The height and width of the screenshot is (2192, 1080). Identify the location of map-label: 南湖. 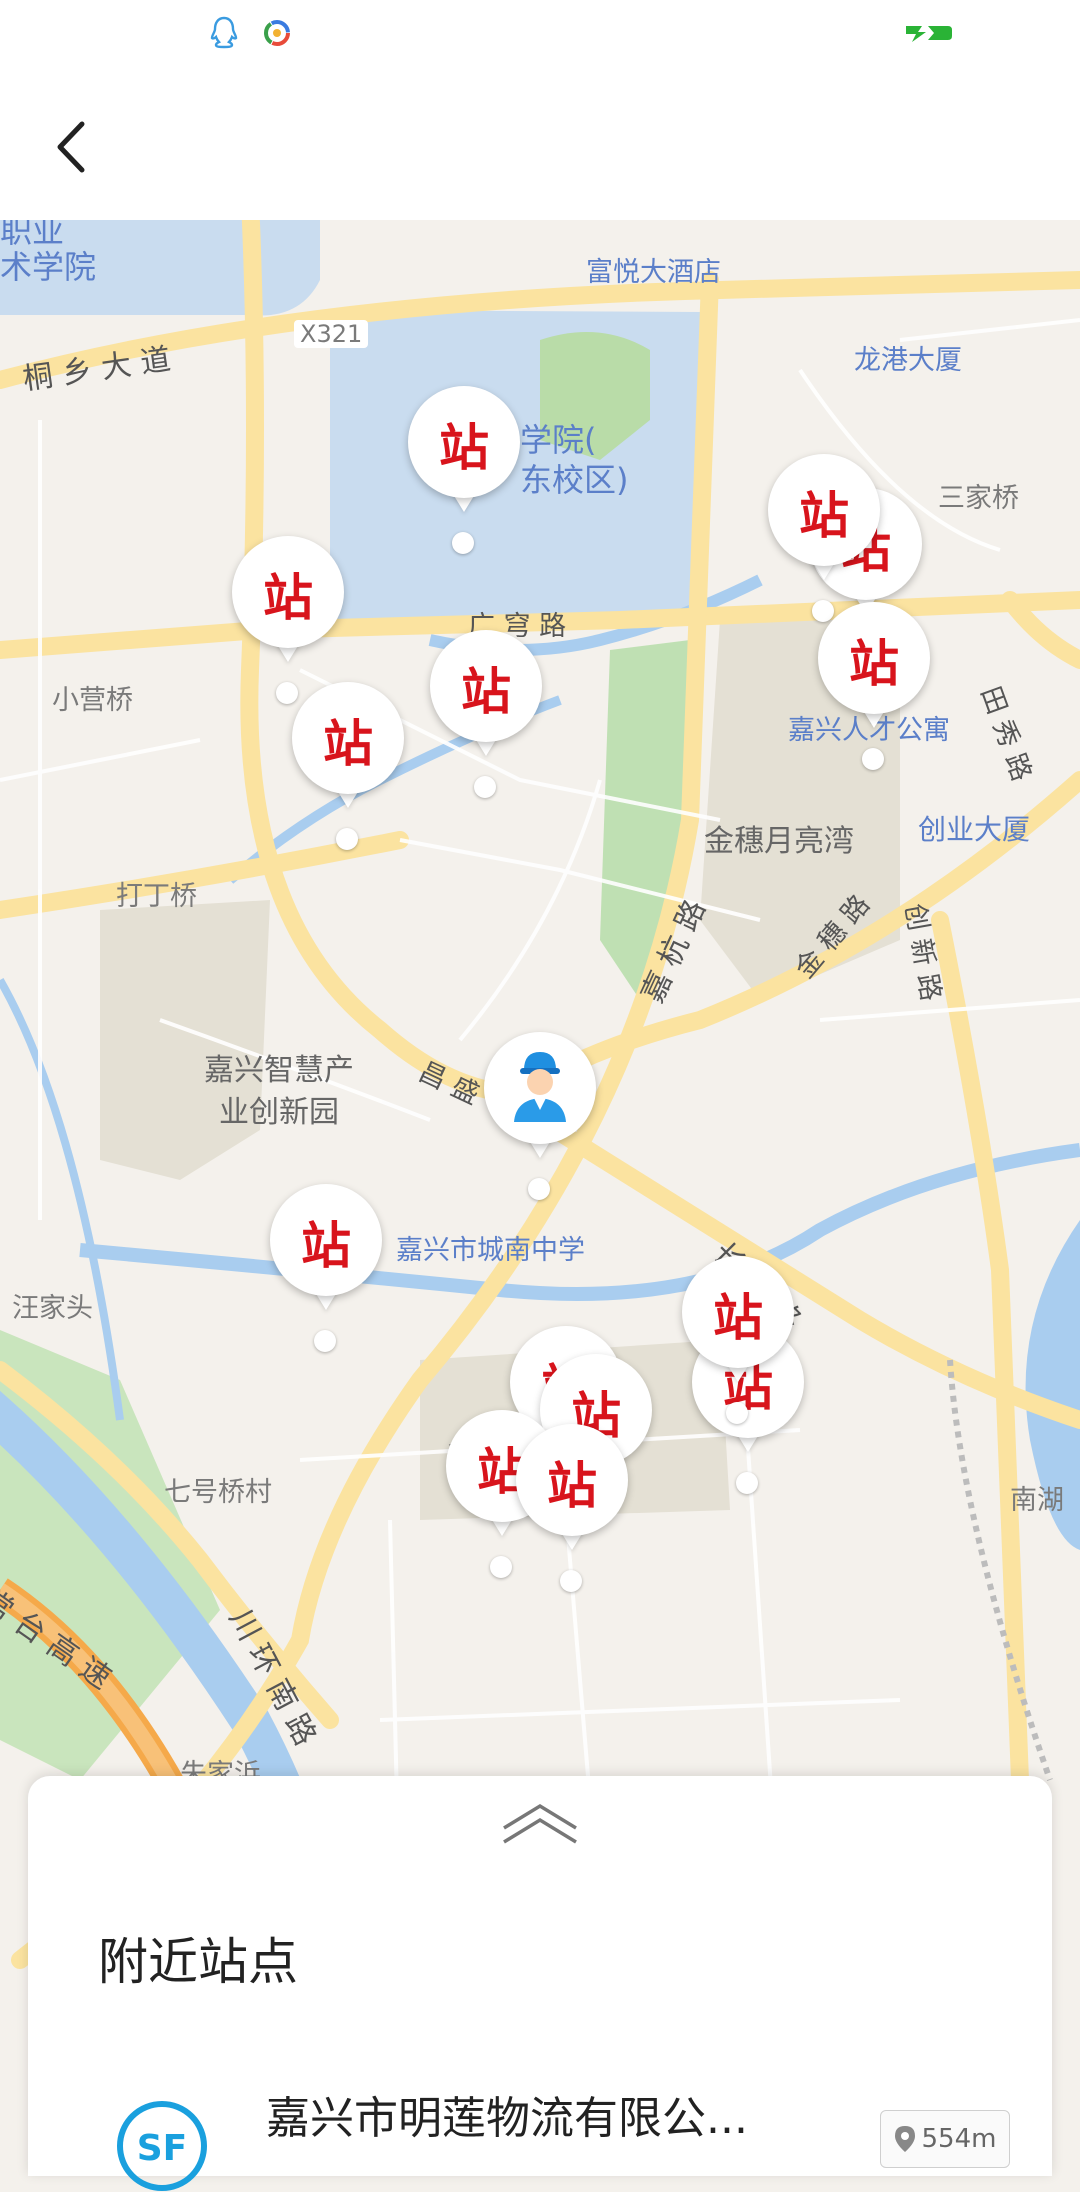
(1037, 1500).